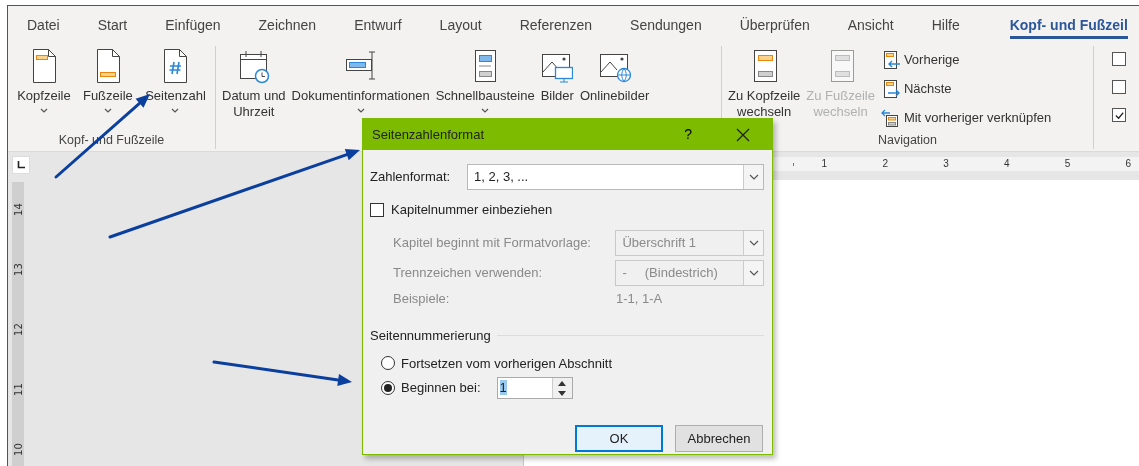  I want to click on radio-label: Beginnen bei:, so click(441, 388).